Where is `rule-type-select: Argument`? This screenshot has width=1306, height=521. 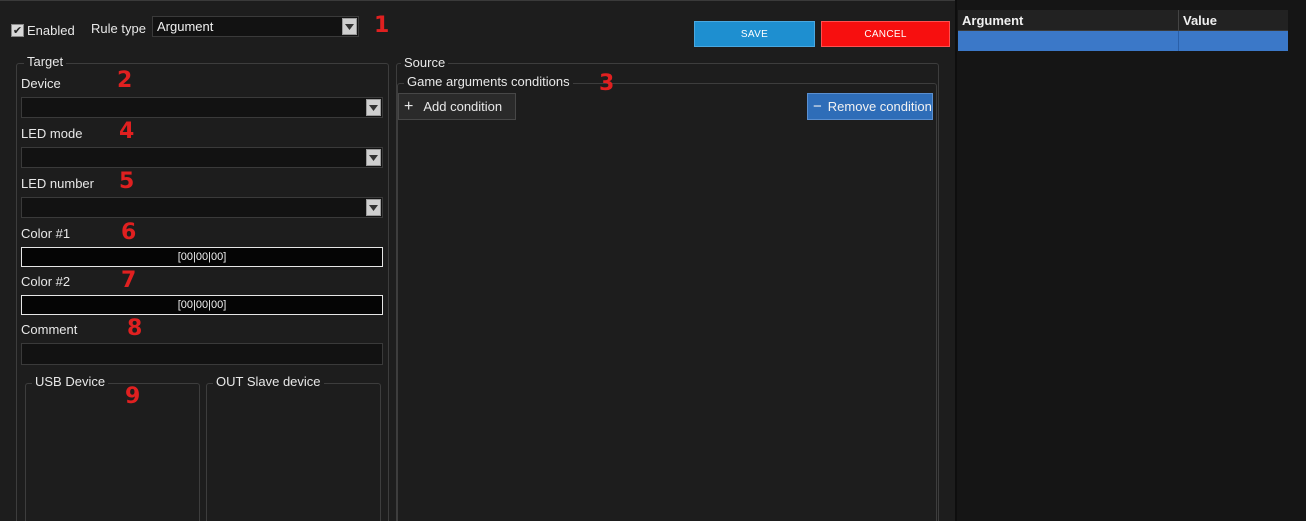 rule-type-select: Argument is located at coordinates (255, 26).